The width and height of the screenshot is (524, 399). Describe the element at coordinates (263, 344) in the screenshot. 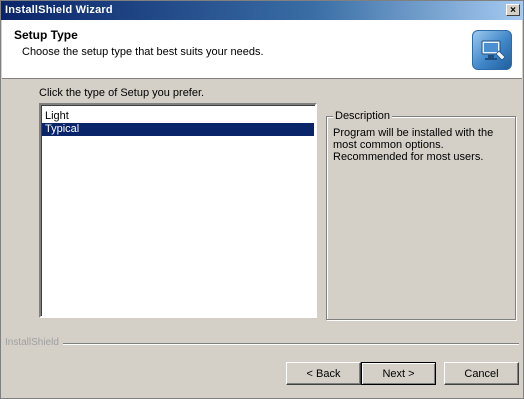

I see `brand-divider` at that location.